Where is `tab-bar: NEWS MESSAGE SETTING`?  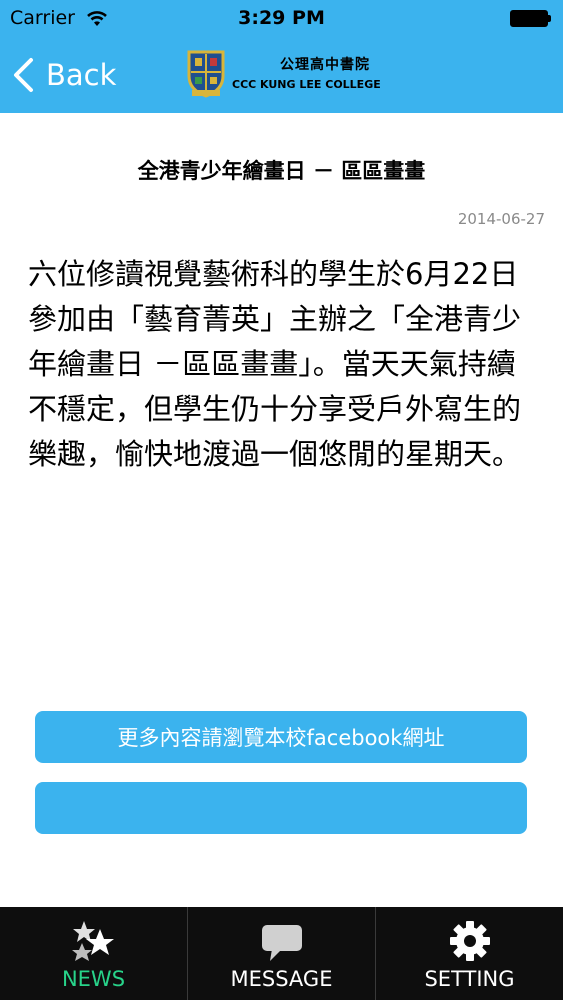 tab-bar: NEWS MESSAGE SETTING is located at coordinates (281, 953).